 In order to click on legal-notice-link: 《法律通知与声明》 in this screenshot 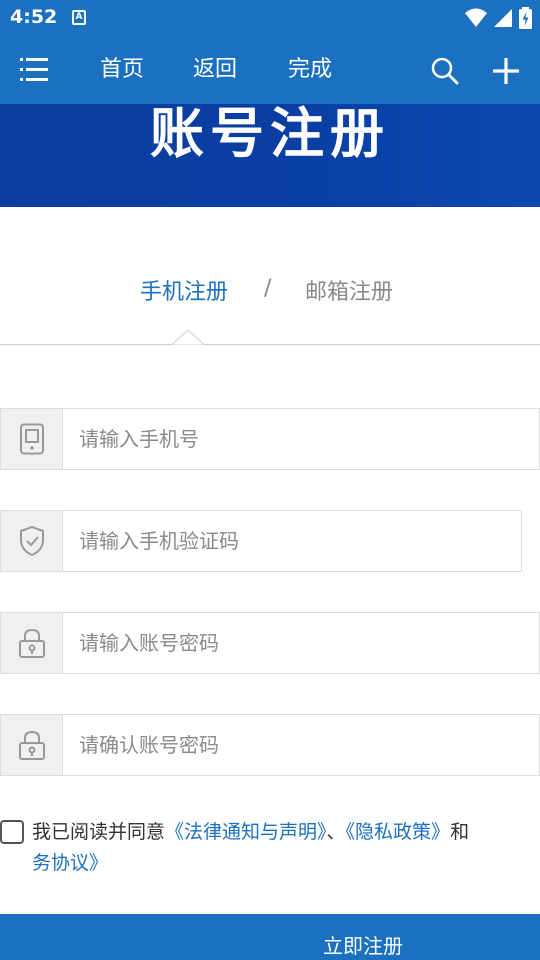, I will do `click(246, 832)`.